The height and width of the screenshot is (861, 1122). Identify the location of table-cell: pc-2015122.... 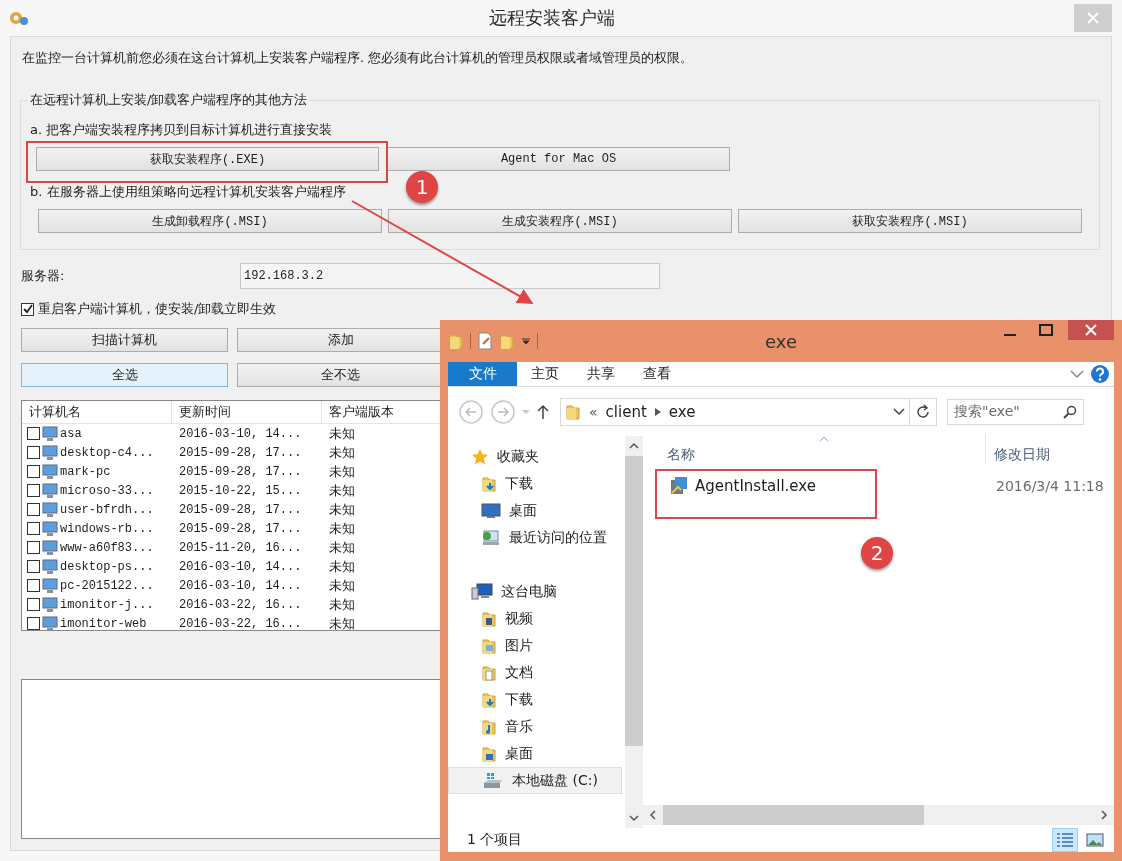
(107, 585).